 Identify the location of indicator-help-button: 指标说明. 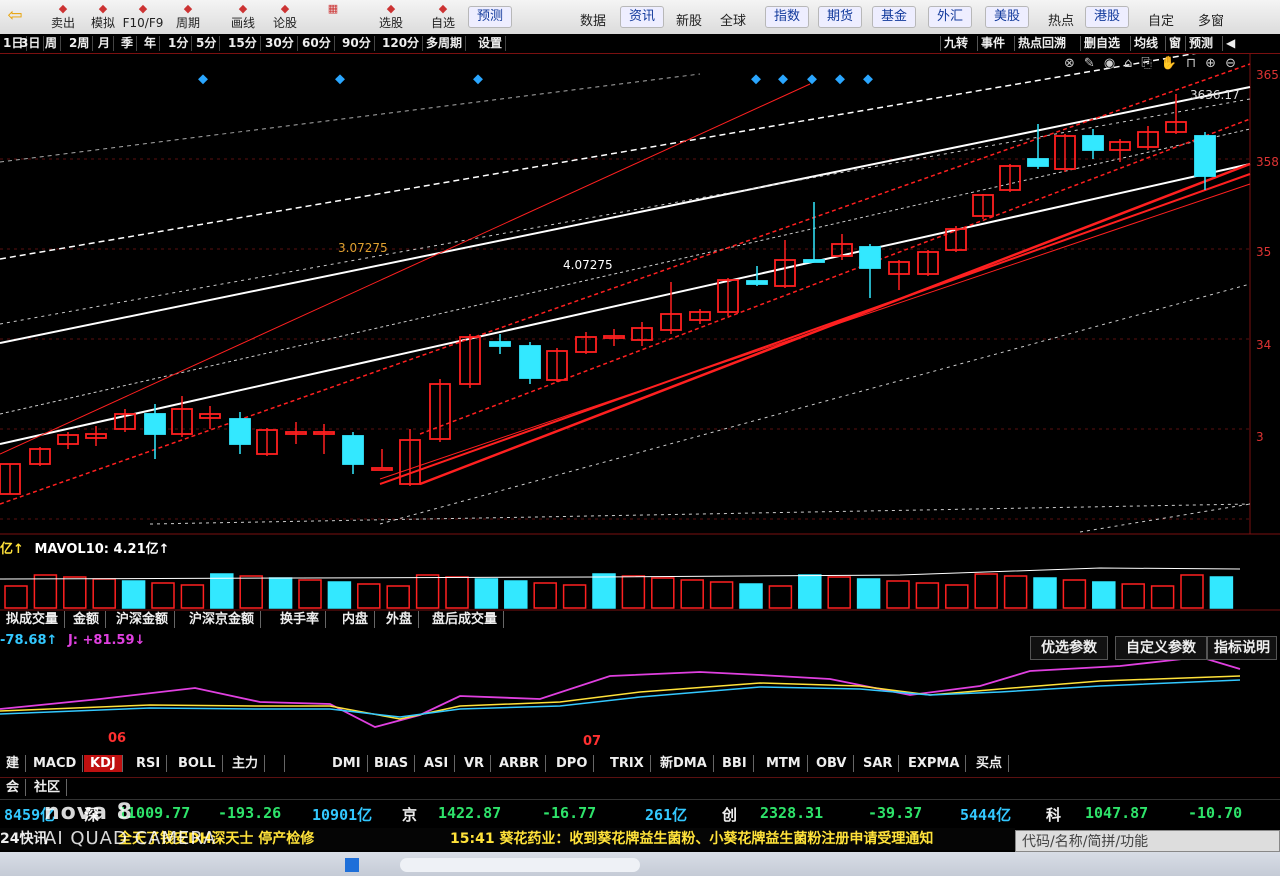
(1242, 648).